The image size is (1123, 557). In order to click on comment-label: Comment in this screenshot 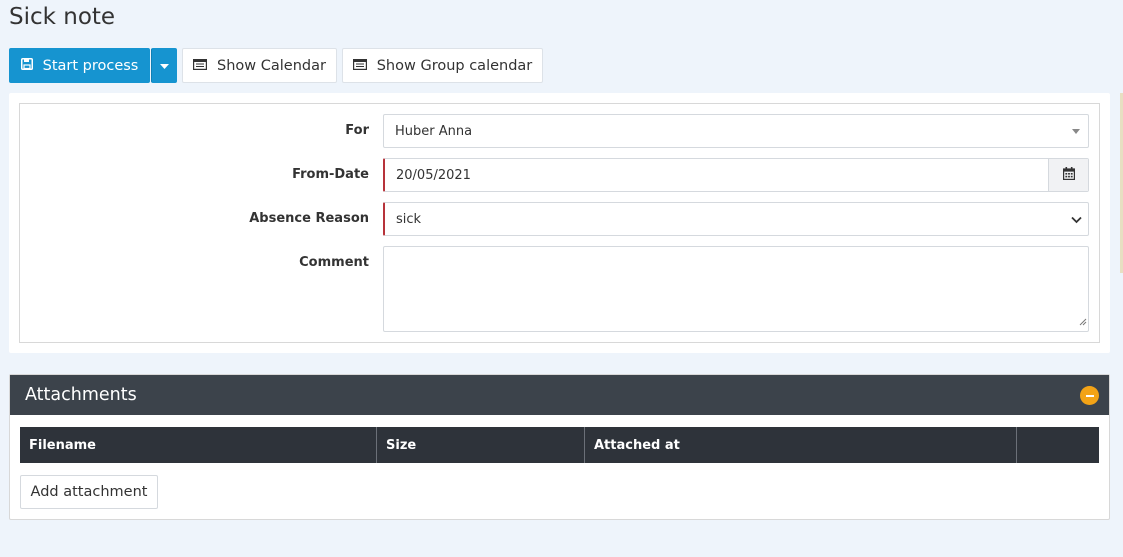, I will do `click(334, 262)`.